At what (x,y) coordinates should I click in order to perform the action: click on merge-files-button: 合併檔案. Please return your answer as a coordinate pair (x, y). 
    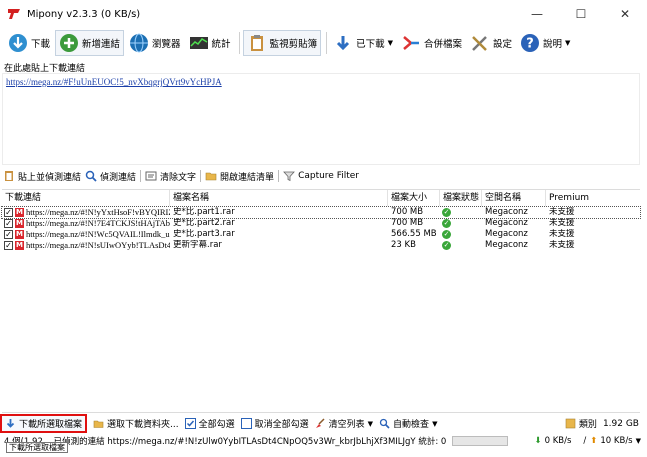
    Looking at the image, I should click on (431, 43).